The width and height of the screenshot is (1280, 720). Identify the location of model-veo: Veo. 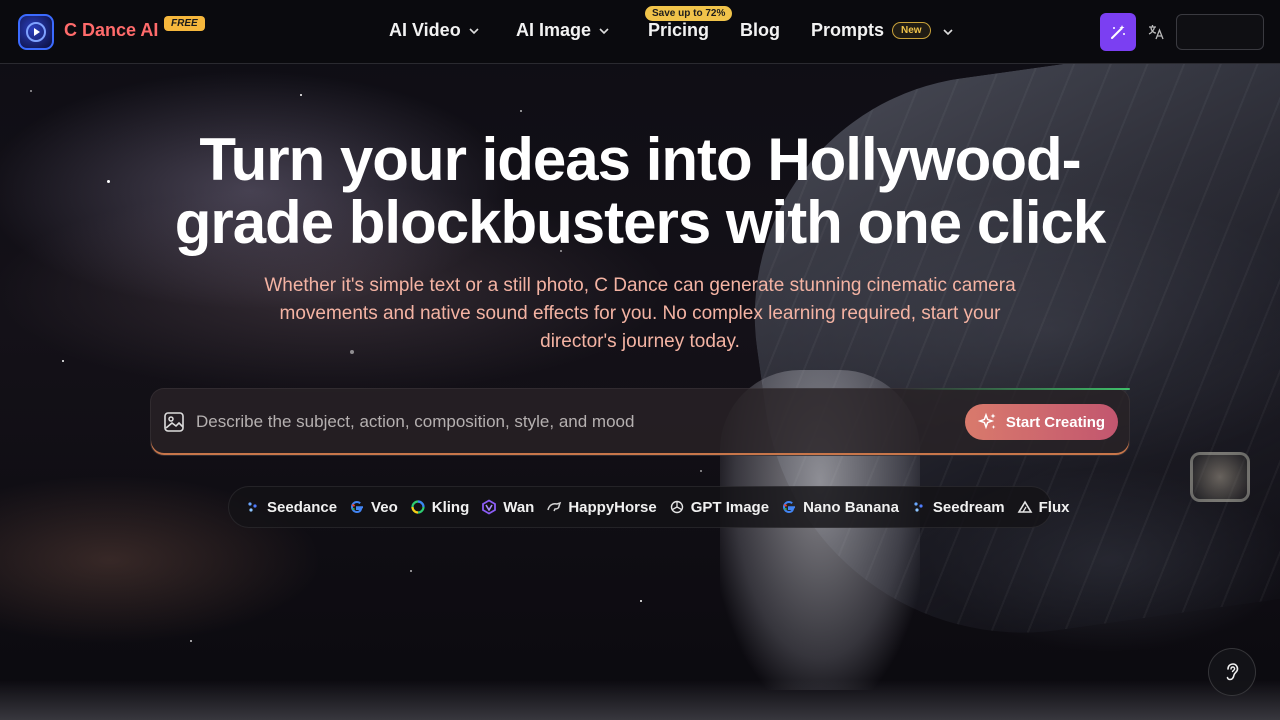
(373, 507).